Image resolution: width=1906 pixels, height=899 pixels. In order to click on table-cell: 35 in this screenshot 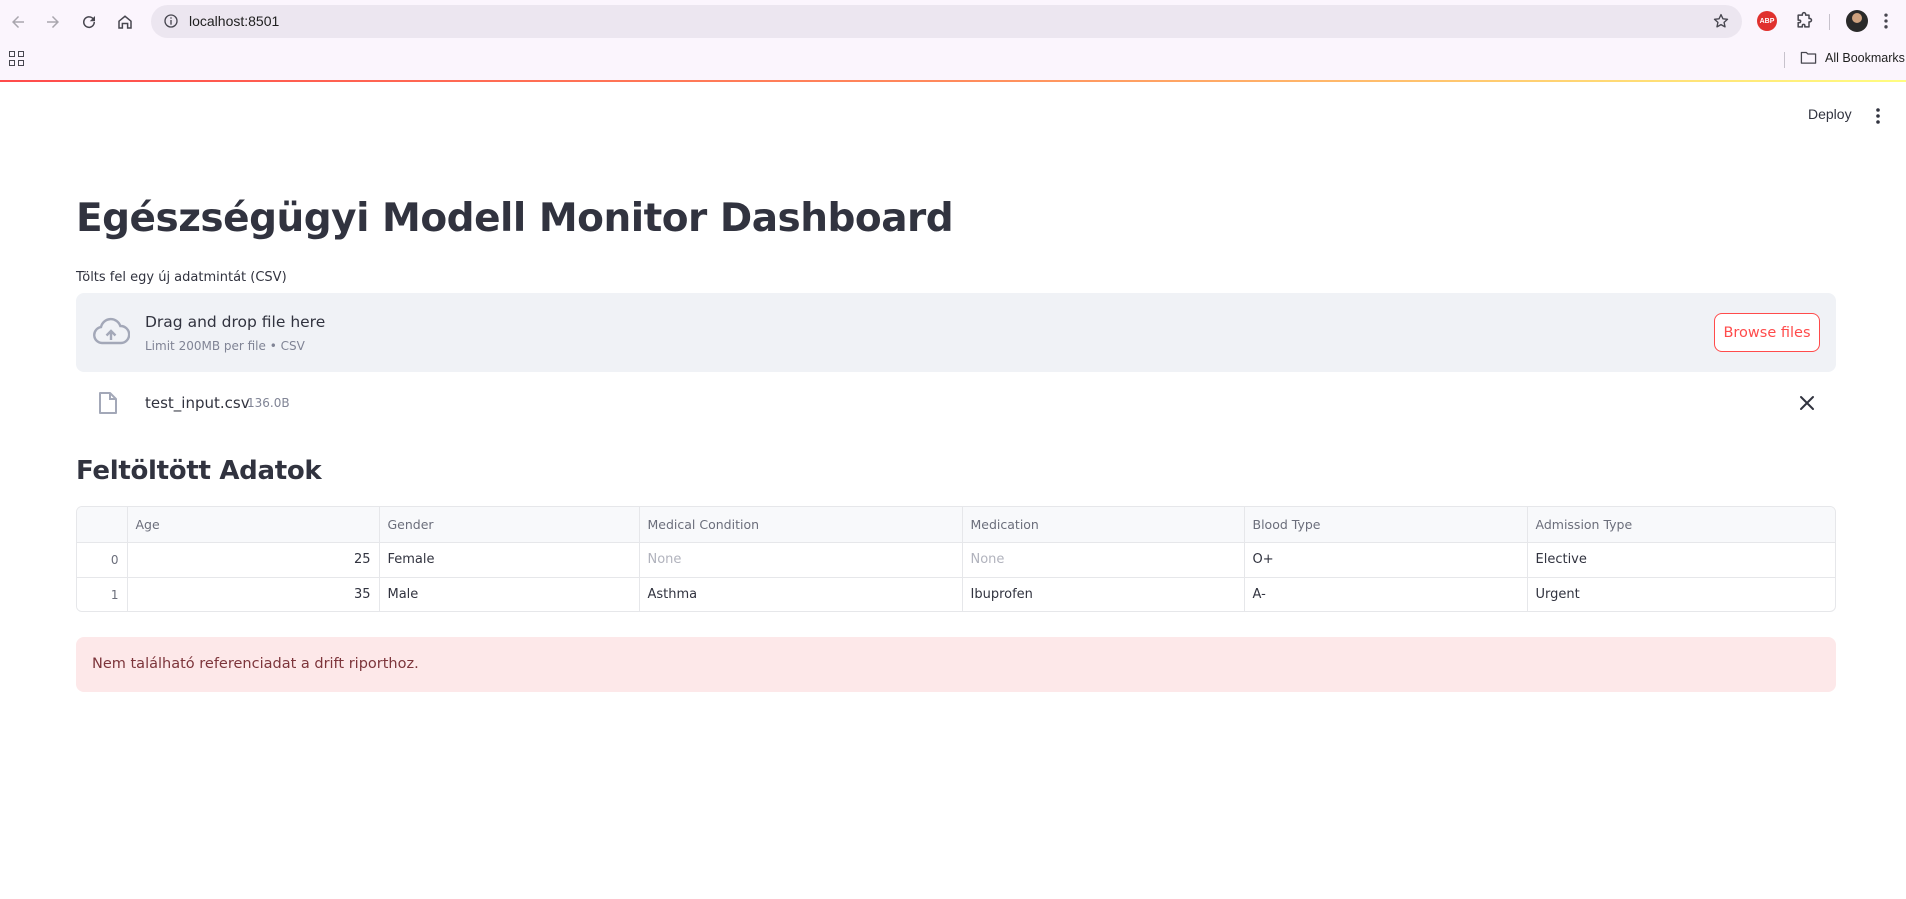, I will do `click(253, 594)`.